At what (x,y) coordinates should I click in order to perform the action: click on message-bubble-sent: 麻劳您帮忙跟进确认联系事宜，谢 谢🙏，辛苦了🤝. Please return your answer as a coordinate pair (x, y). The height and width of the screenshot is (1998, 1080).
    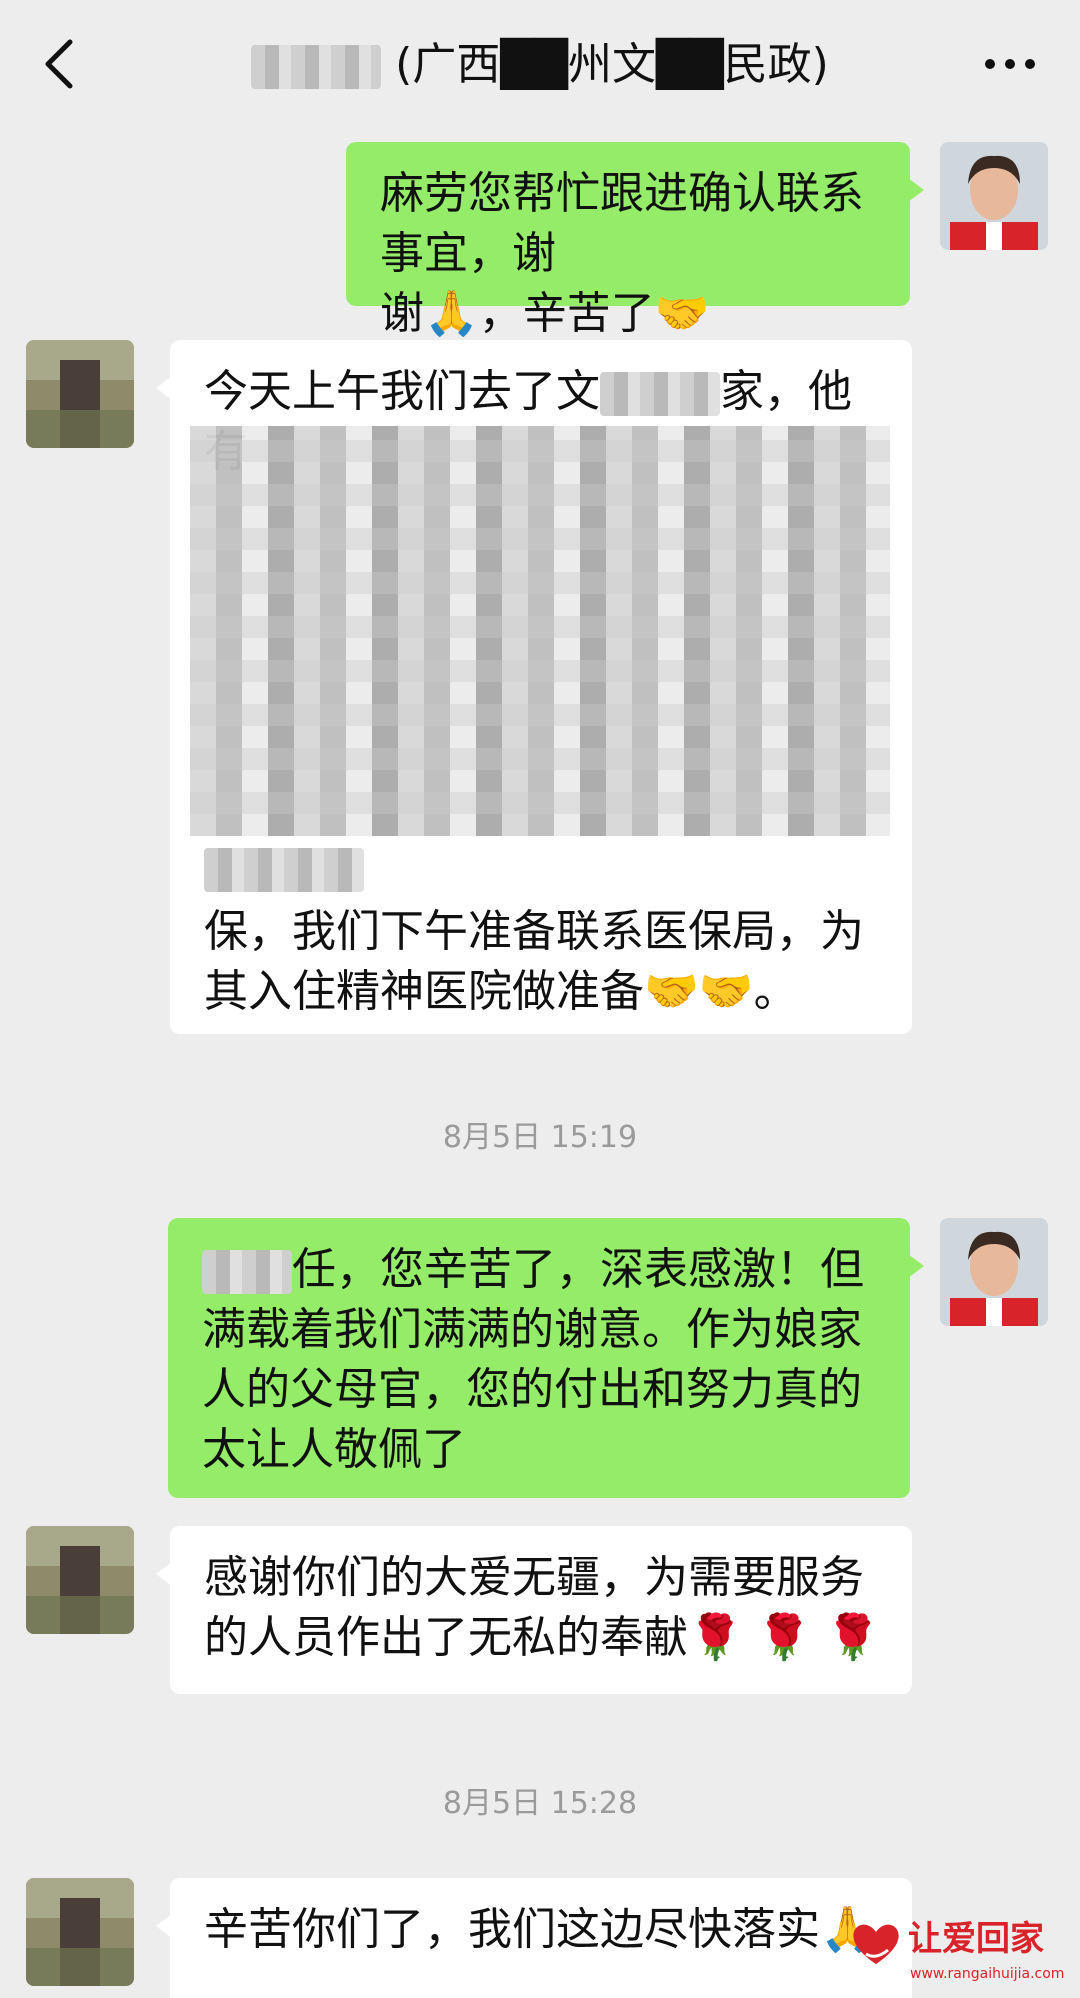
    Looking at the image, I should click on (635, 240).